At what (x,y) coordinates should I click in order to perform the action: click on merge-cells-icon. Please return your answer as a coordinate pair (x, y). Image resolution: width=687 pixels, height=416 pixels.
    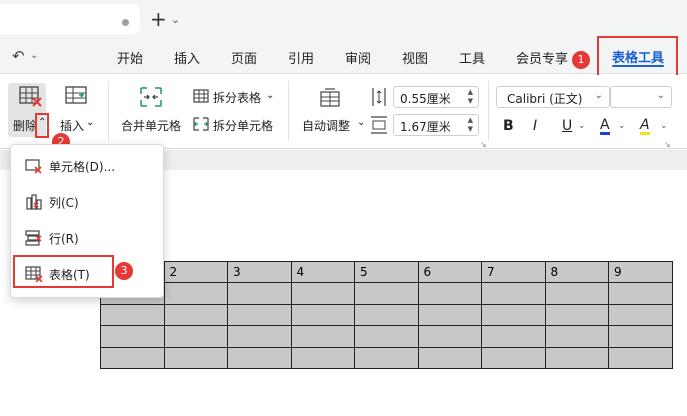
    Looking at the image, I should click on (151, 97).